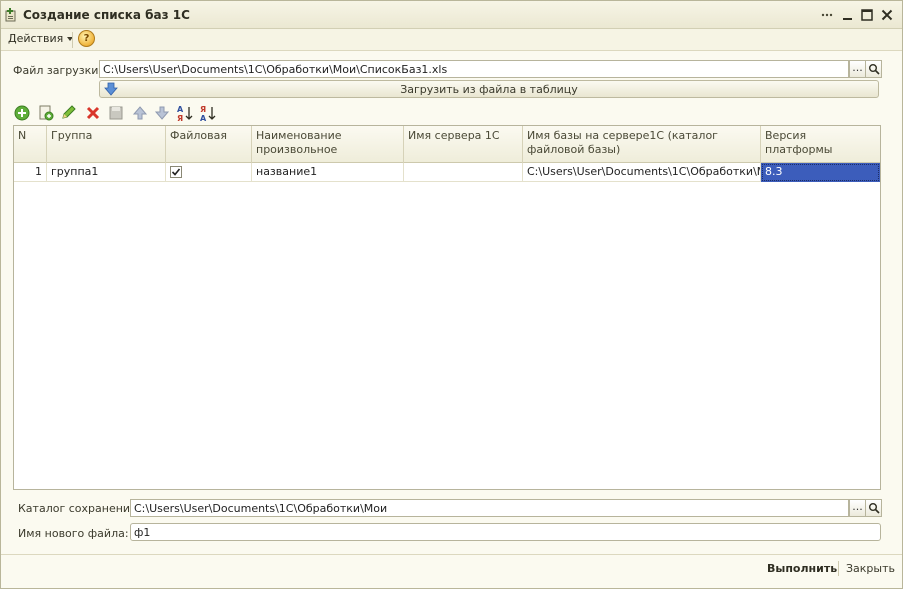 The image size is (903, 589). What do you see at coordinates (820, 144) in the screenshot?
I see `column-header-platform: Версия платформы` at bounding box center [820, 144].